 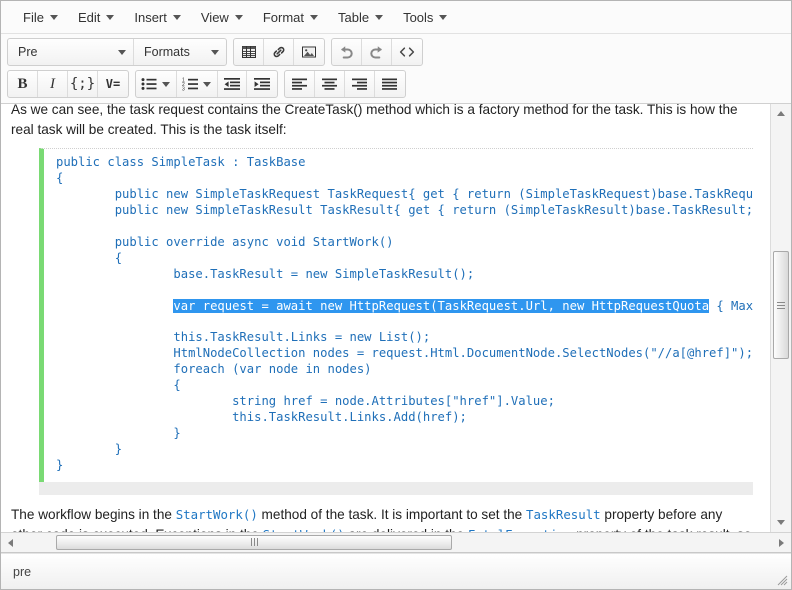 I want to click on undo-button, so click(x=347, y=52).